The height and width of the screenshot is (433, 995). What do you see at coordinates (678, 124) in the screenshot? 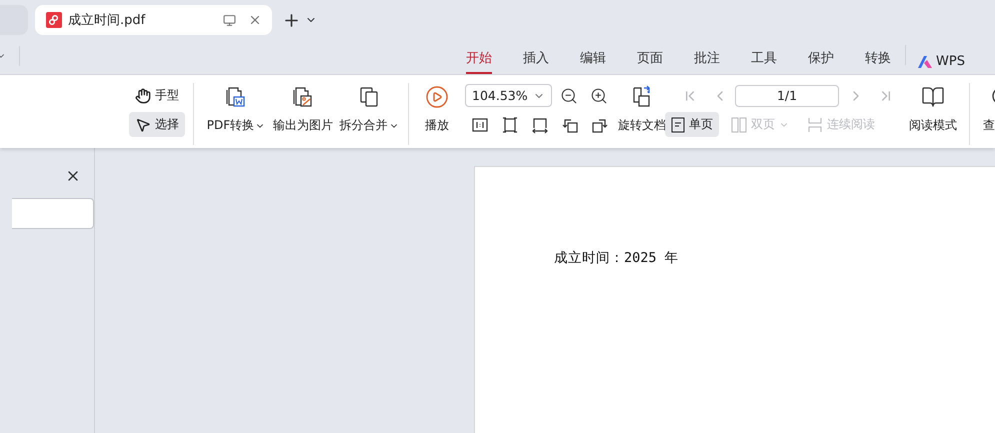
I see `single-page-icon` at bounding box center [678, 124].